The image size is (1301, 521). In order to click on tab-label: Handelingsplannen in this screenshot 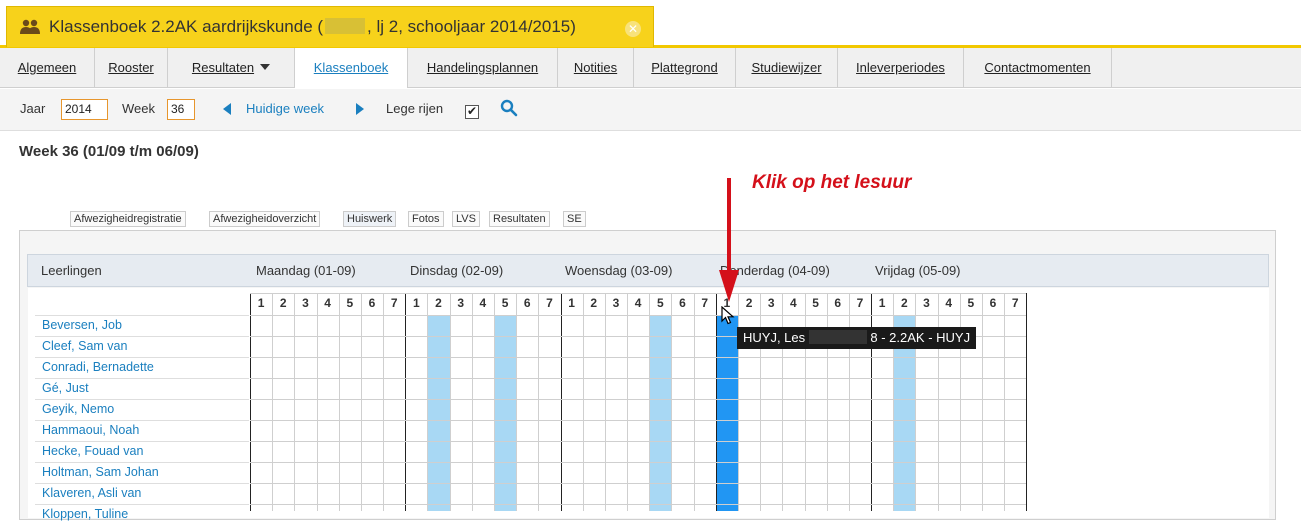, I will do `click(482, 67)`.